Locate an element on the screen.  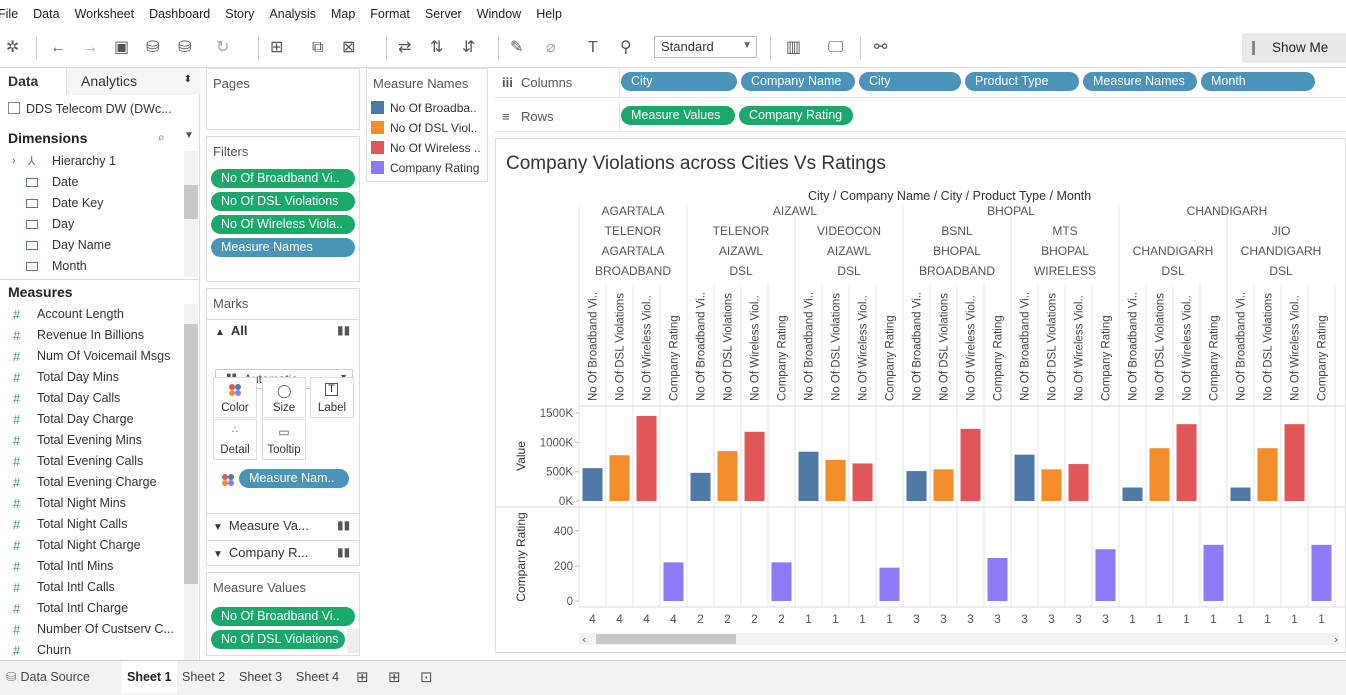
measure-field: # Total Evening Calls is located at coordinates (92, 461).